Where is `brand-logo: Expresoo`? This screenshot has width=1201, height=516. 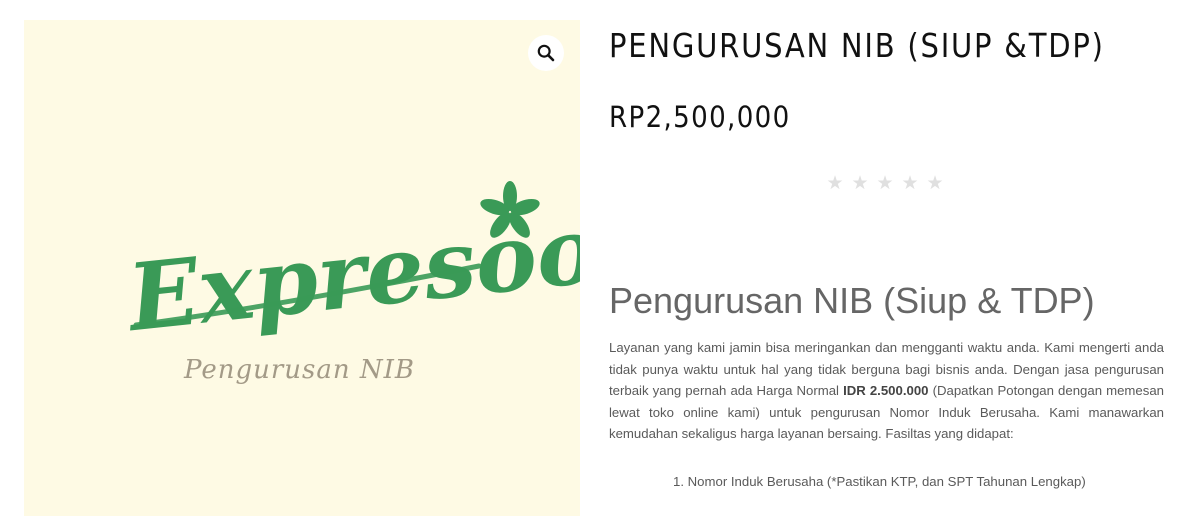
brand-logo: Expresoo is located at coordinates (350, 266).